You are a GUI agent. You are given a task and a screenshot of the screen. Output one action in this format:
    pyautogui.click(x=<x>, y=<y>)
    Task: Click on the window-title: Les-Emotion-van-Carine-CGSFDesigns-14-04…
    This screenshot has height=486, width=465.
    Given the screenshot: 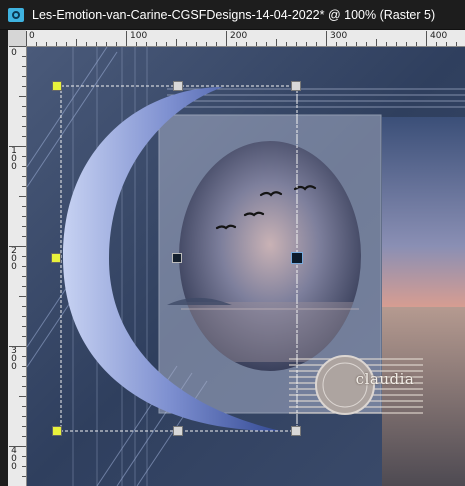 What is the action you would take?
    pyautogui.click(x=234, y=14)
    